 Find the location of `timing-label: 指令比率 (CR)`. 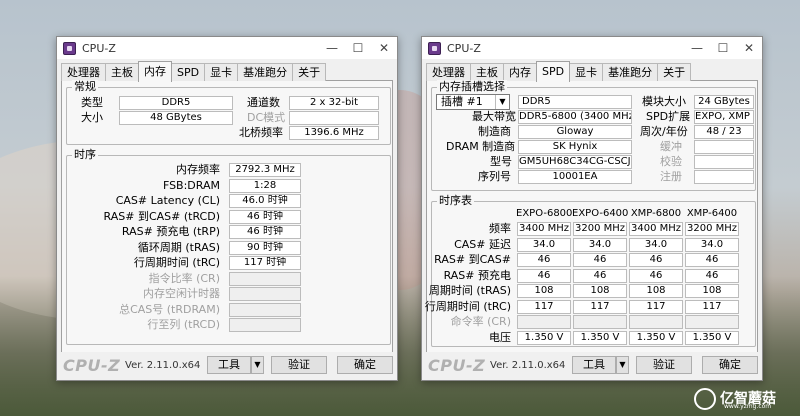

timing-label: 指令比率 (CR) is located at coordinates (184, 278).